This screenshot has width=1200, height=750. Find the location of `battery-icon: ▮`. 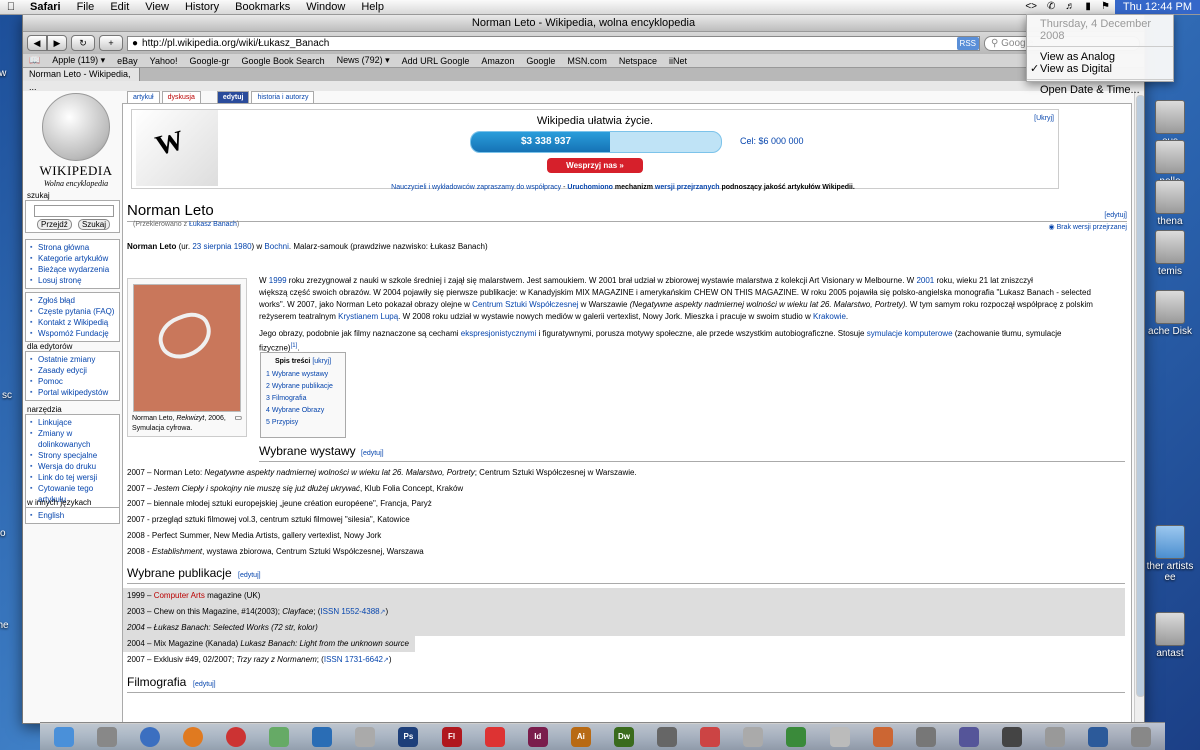

battery-icon: ▮ is located at coordinates (1088, 7).